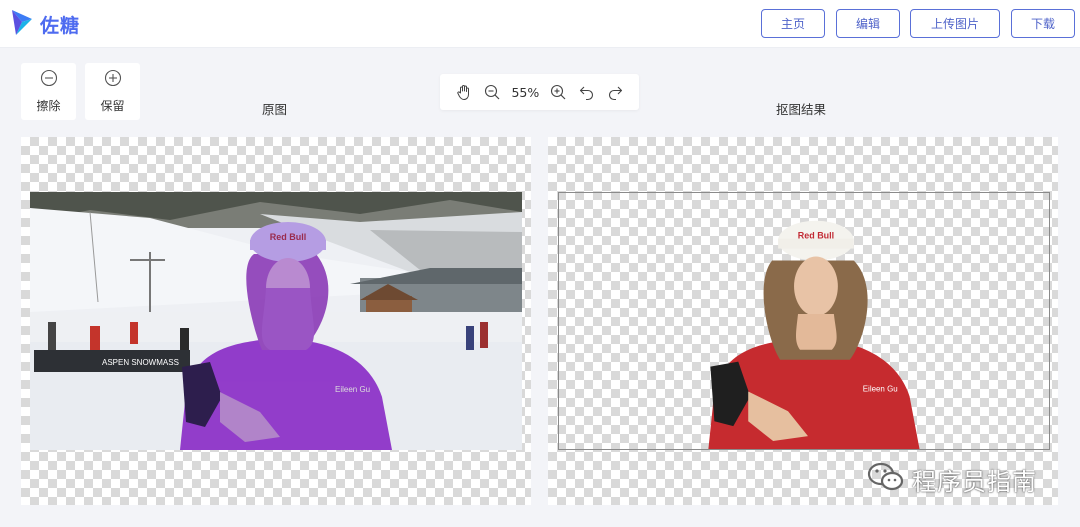  What do you see at coordinates (868, 23) in the screenshot?
I see `edit-button: 编辑` at bounding box center [868, 23].